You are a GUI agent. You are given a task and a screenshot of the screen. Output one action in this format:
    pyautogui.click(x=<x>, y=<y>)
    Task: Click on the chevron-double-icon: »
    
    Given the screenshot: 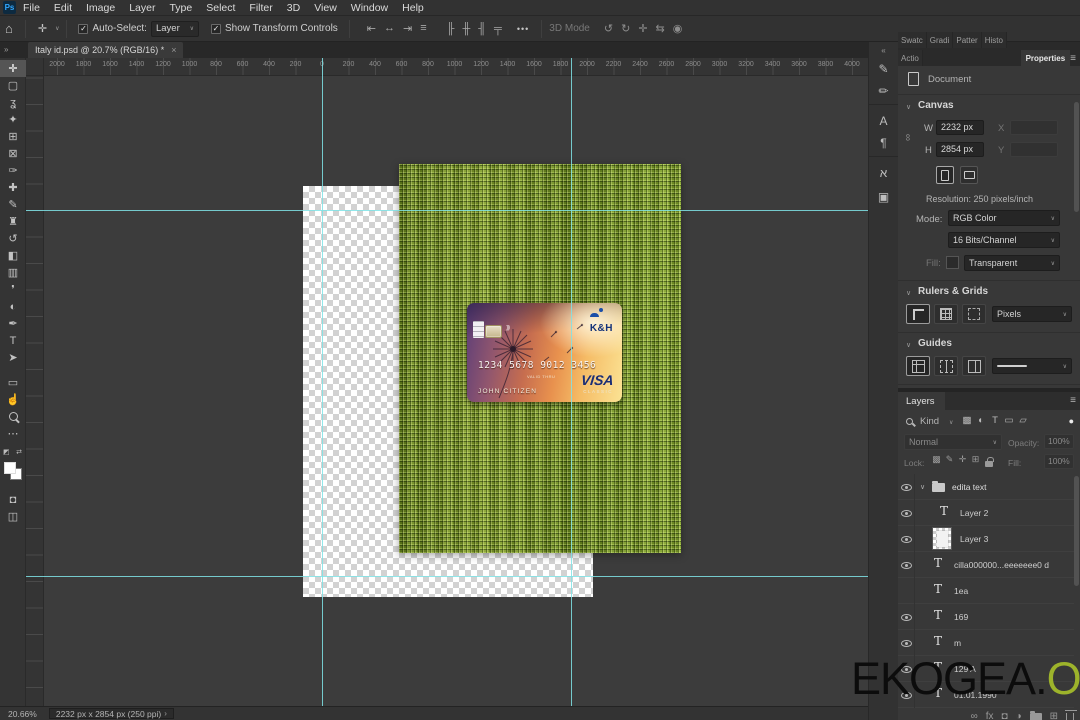 What is the action you would take?
    pyautogui.click(x=6, y=49)
    